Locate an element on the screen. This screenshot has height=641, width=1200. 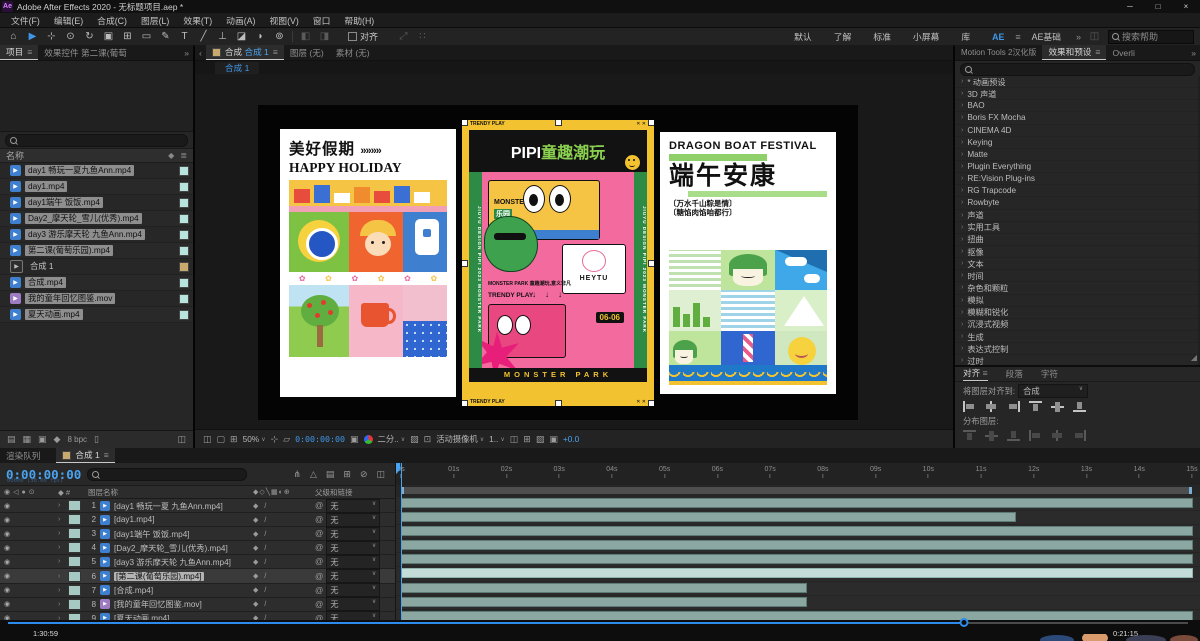
tab-overflow-panel: Overli is located at coordinates (1123, 52).